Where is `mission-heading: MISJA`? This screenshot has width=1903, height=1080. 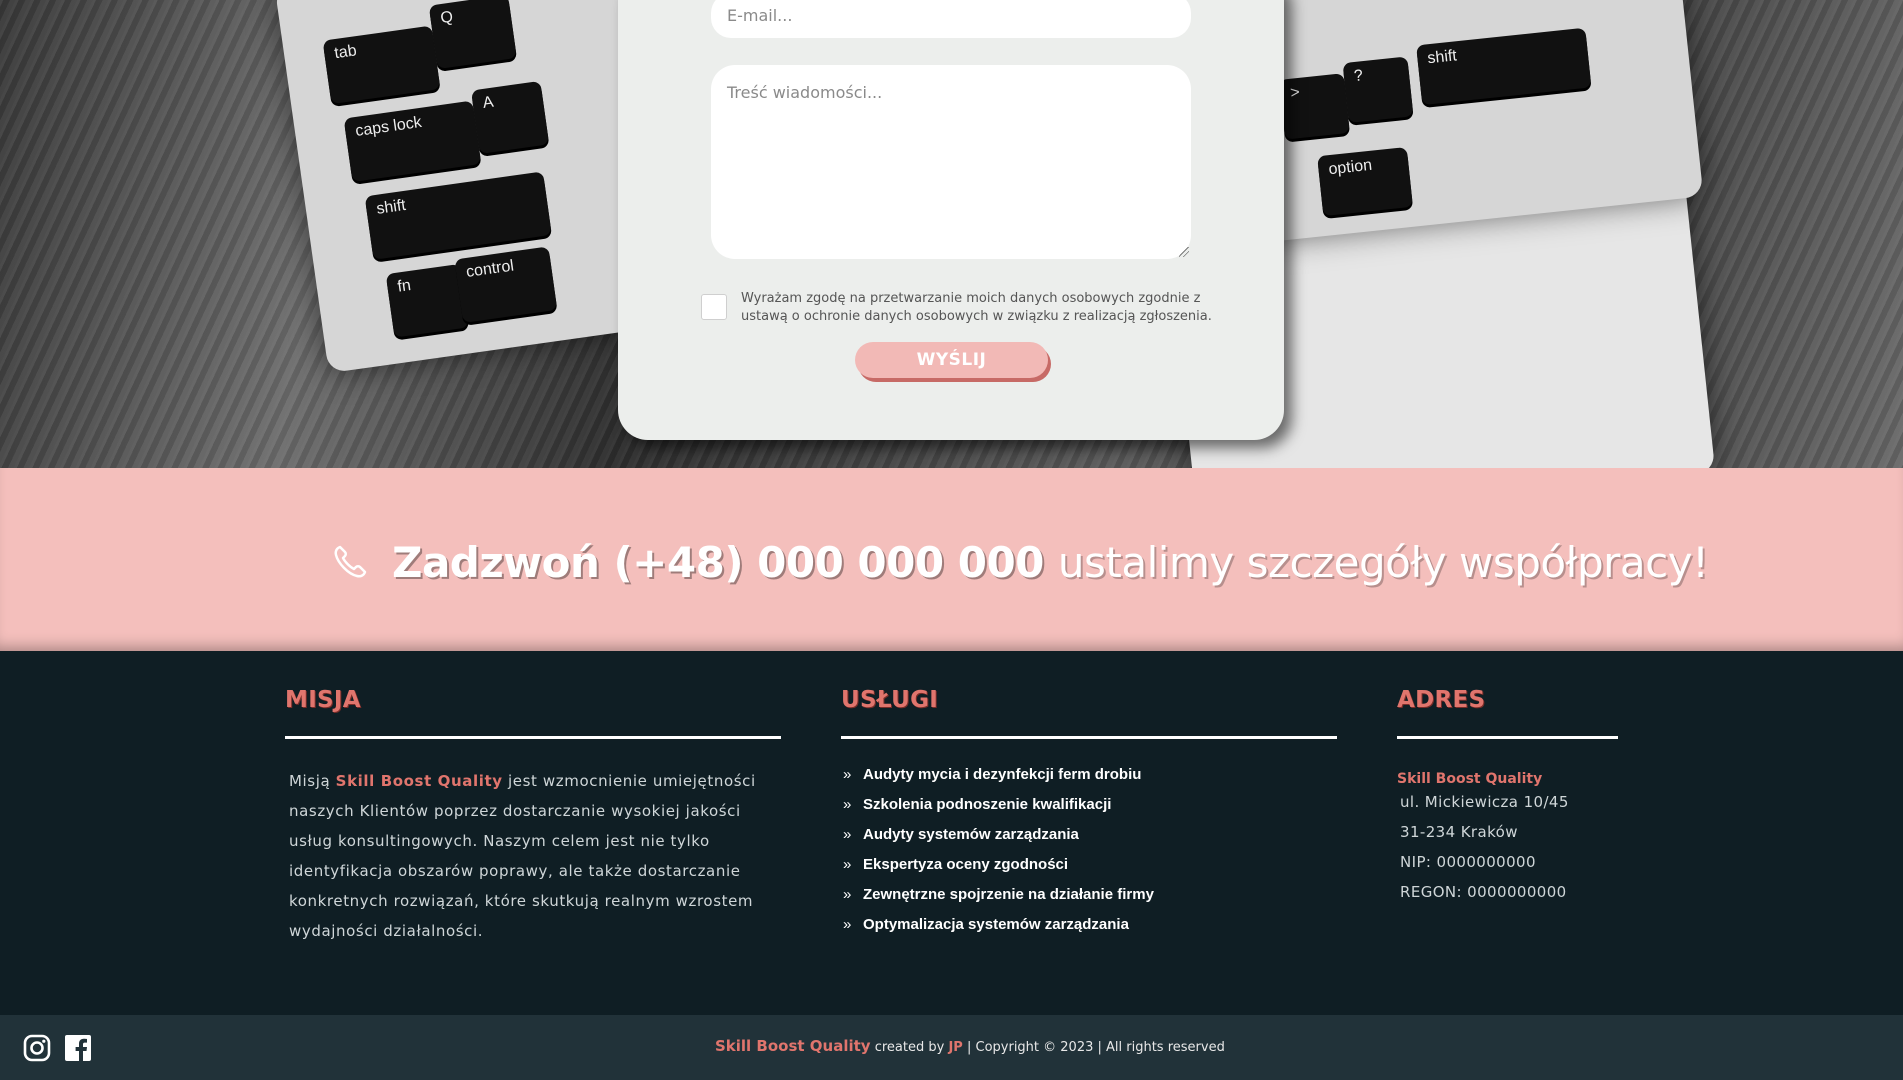 mission-heading: MISJA is located at coordinates (323, 700).